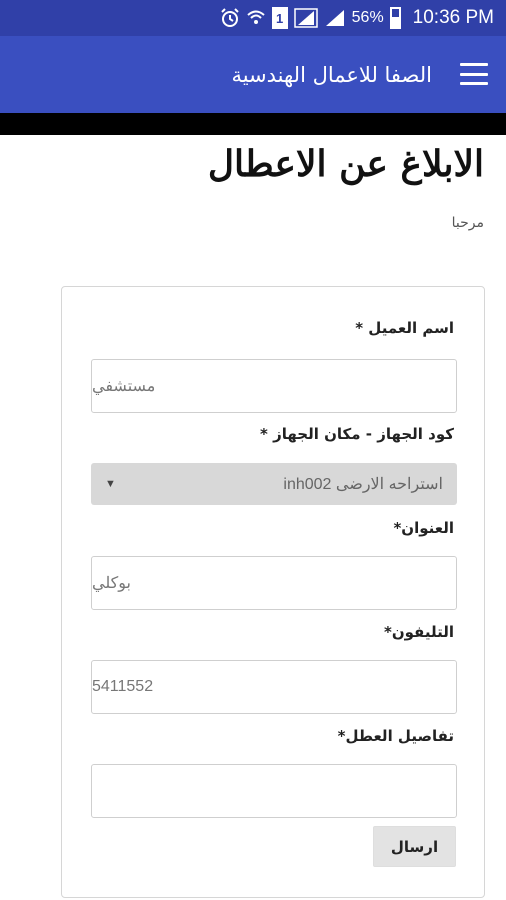  Describe the element at coordinates (423, 528) in the screenshot. I see `address-label: العنوان*` at that location.